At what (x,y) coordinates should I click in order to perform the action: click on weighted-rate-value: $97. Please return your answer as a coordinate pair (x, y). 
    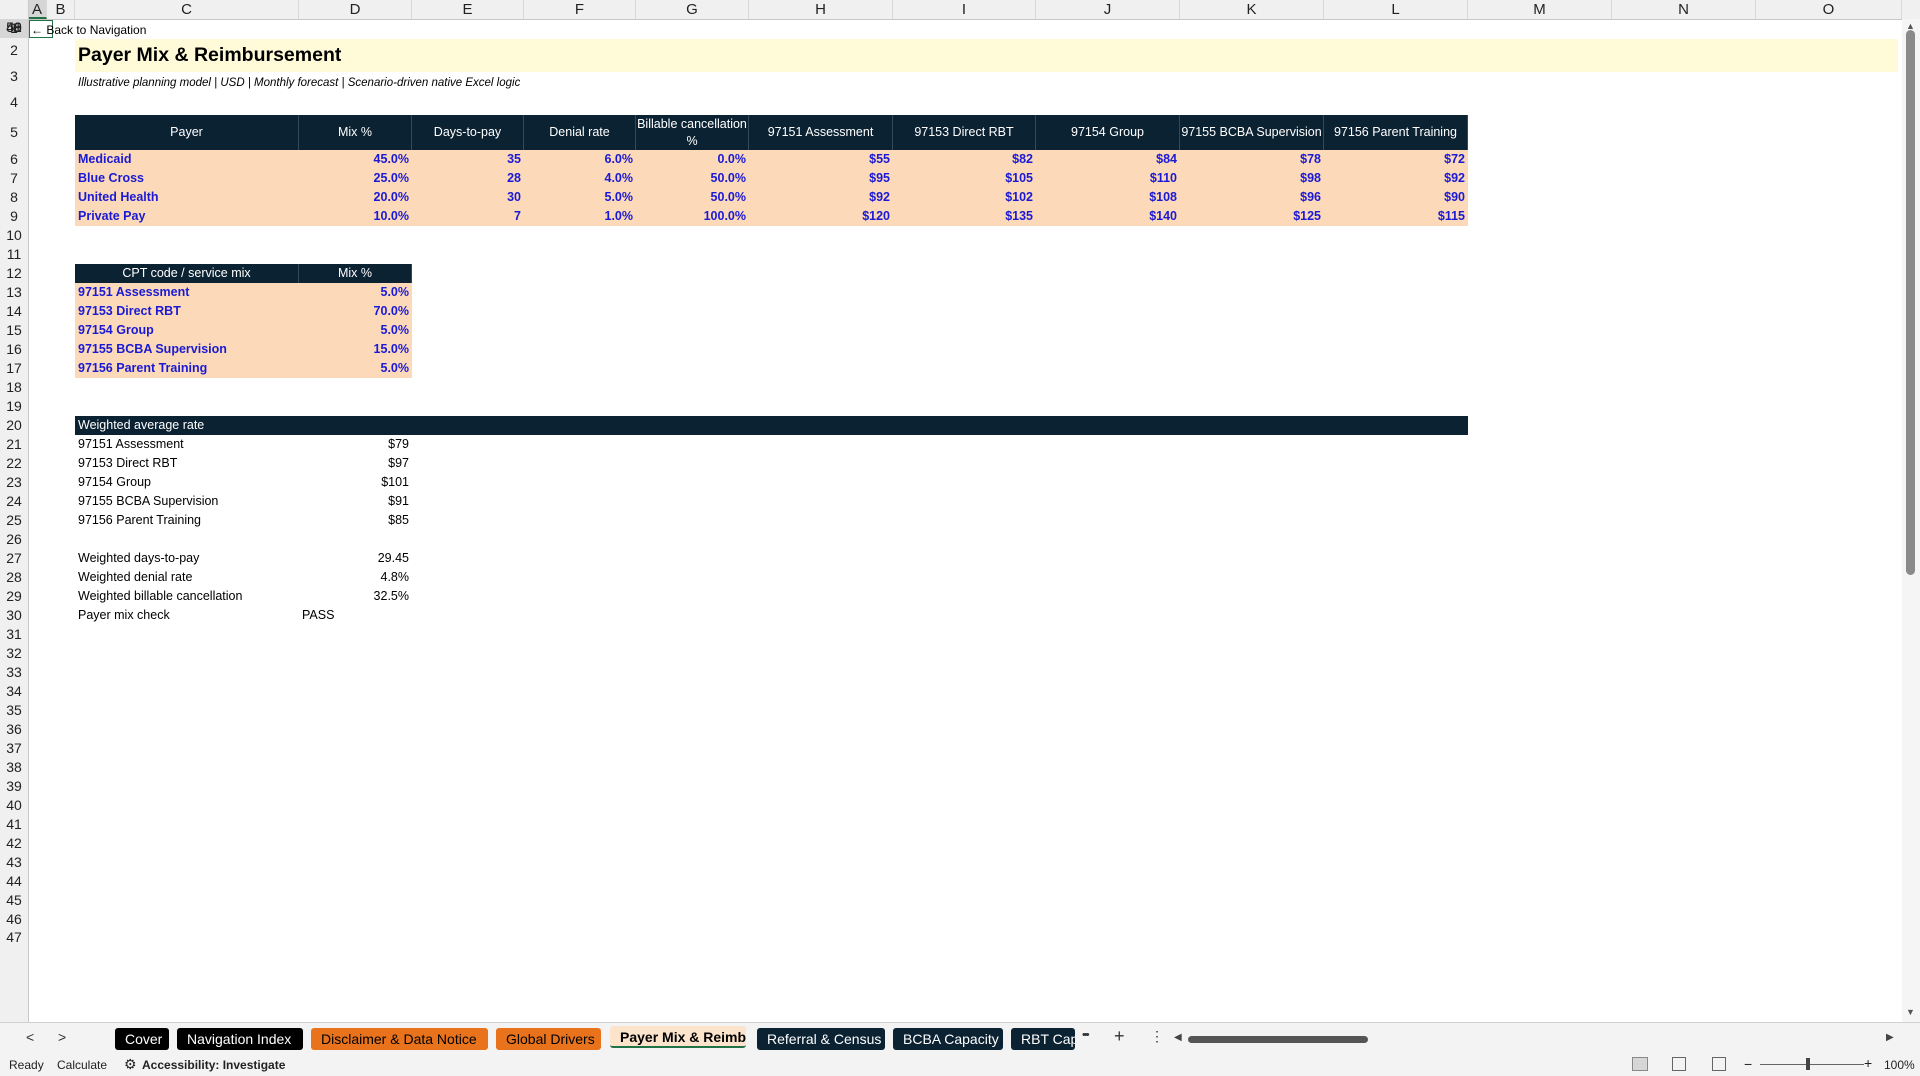
    Looking at the image, I should click on (355, 463).